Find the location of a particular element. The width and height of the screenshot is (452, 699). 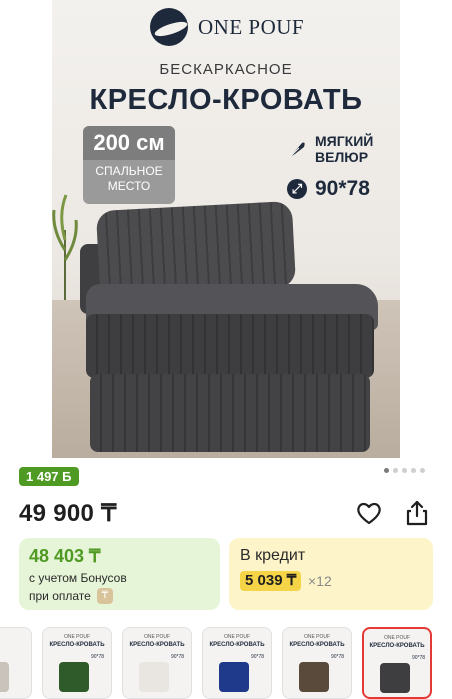

carousel-dots is located at coordinates (404, 470).